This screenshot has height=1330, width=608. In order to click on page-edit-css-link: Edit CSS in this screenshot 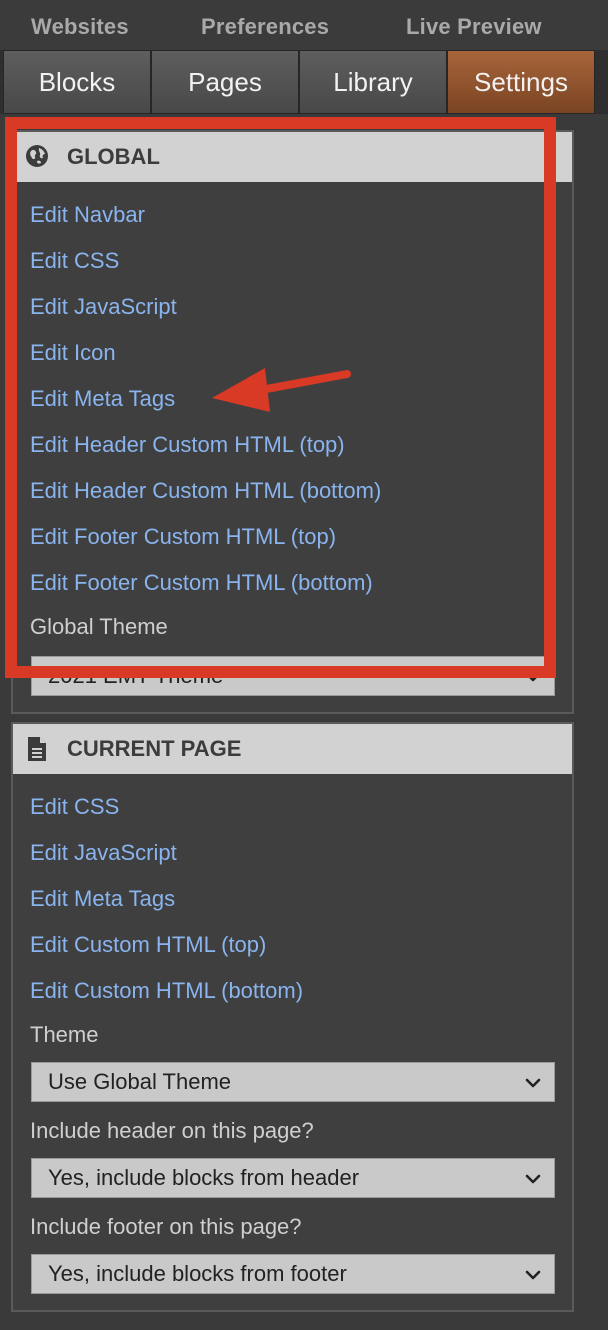, I will do `click(74, 807)`.